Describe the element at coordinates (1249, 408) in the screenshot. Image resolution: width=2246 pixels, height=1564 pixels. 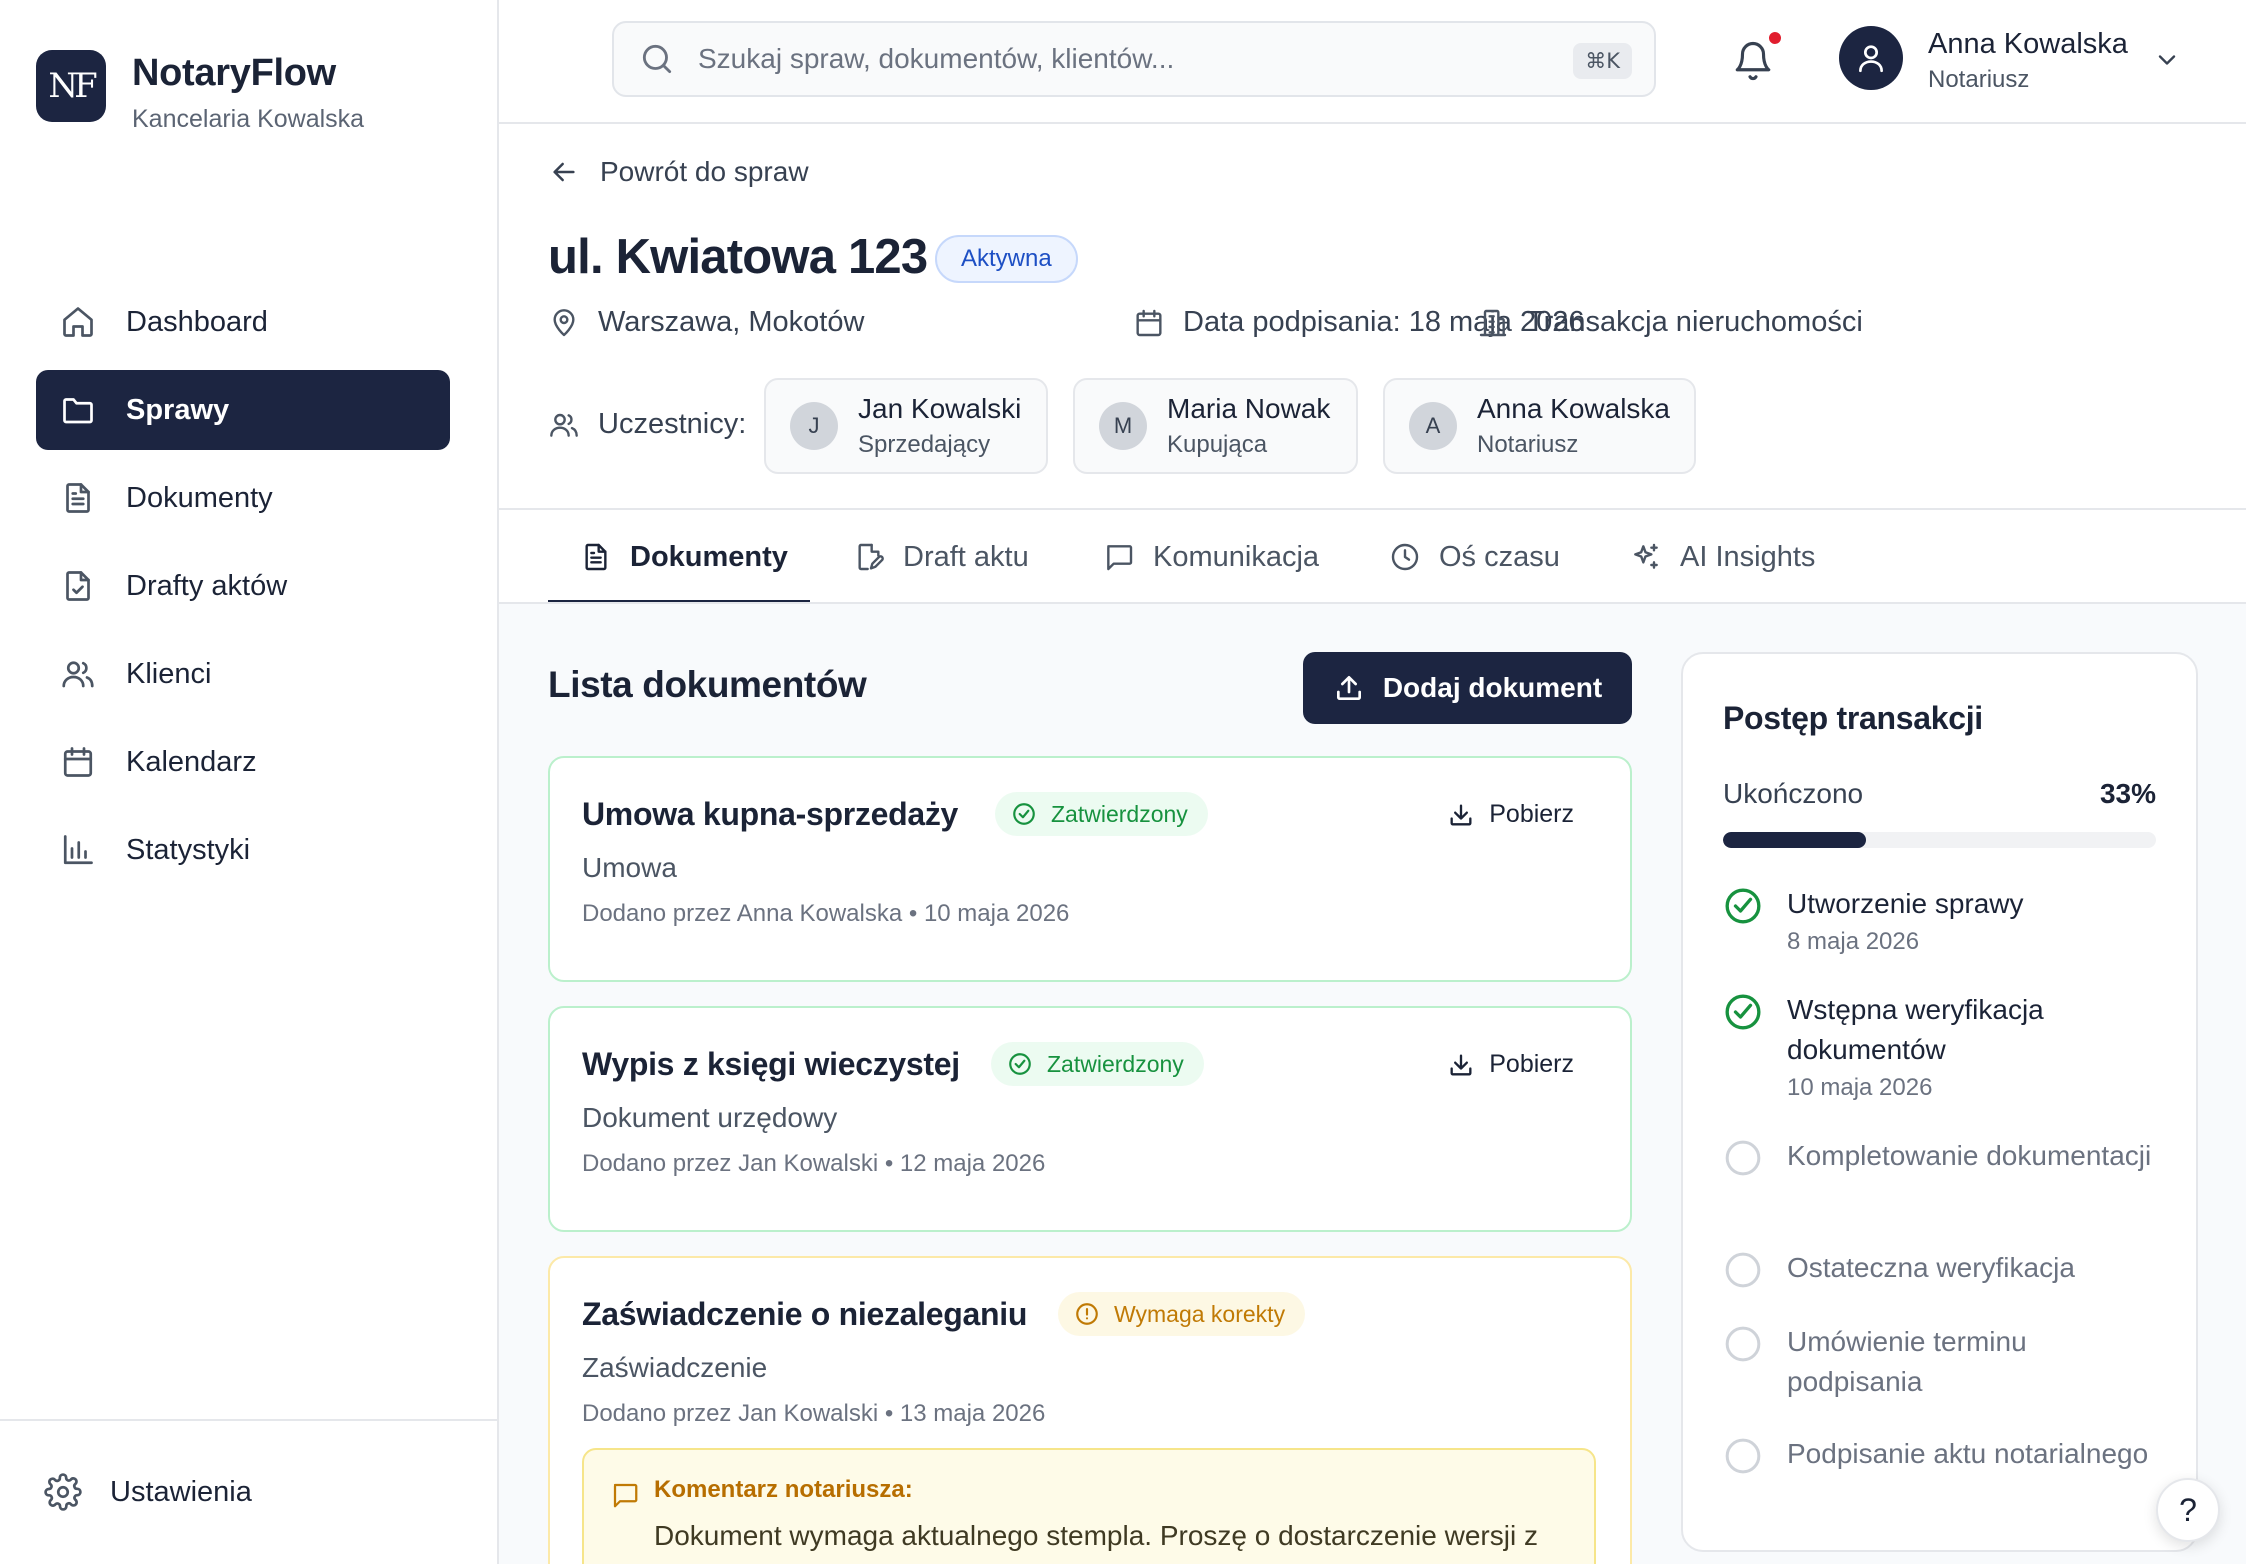
I see `participant-name: Maria Nowak` at that location.